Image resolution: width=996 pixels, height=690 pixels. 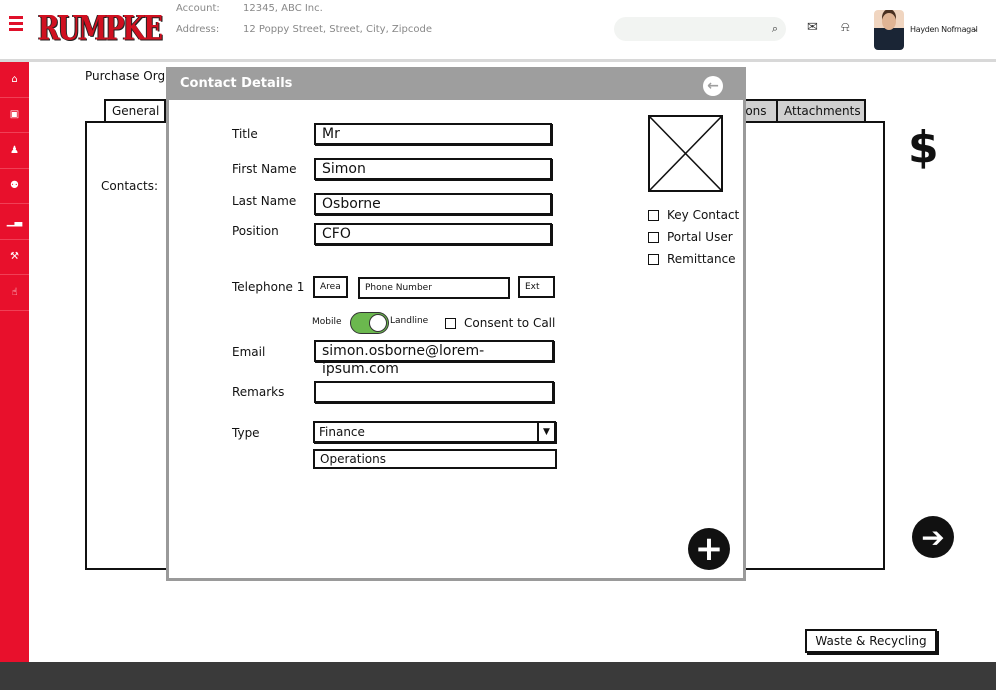 I want to click on thumbs-up-icon: ☝, so click(x=14, y=292).